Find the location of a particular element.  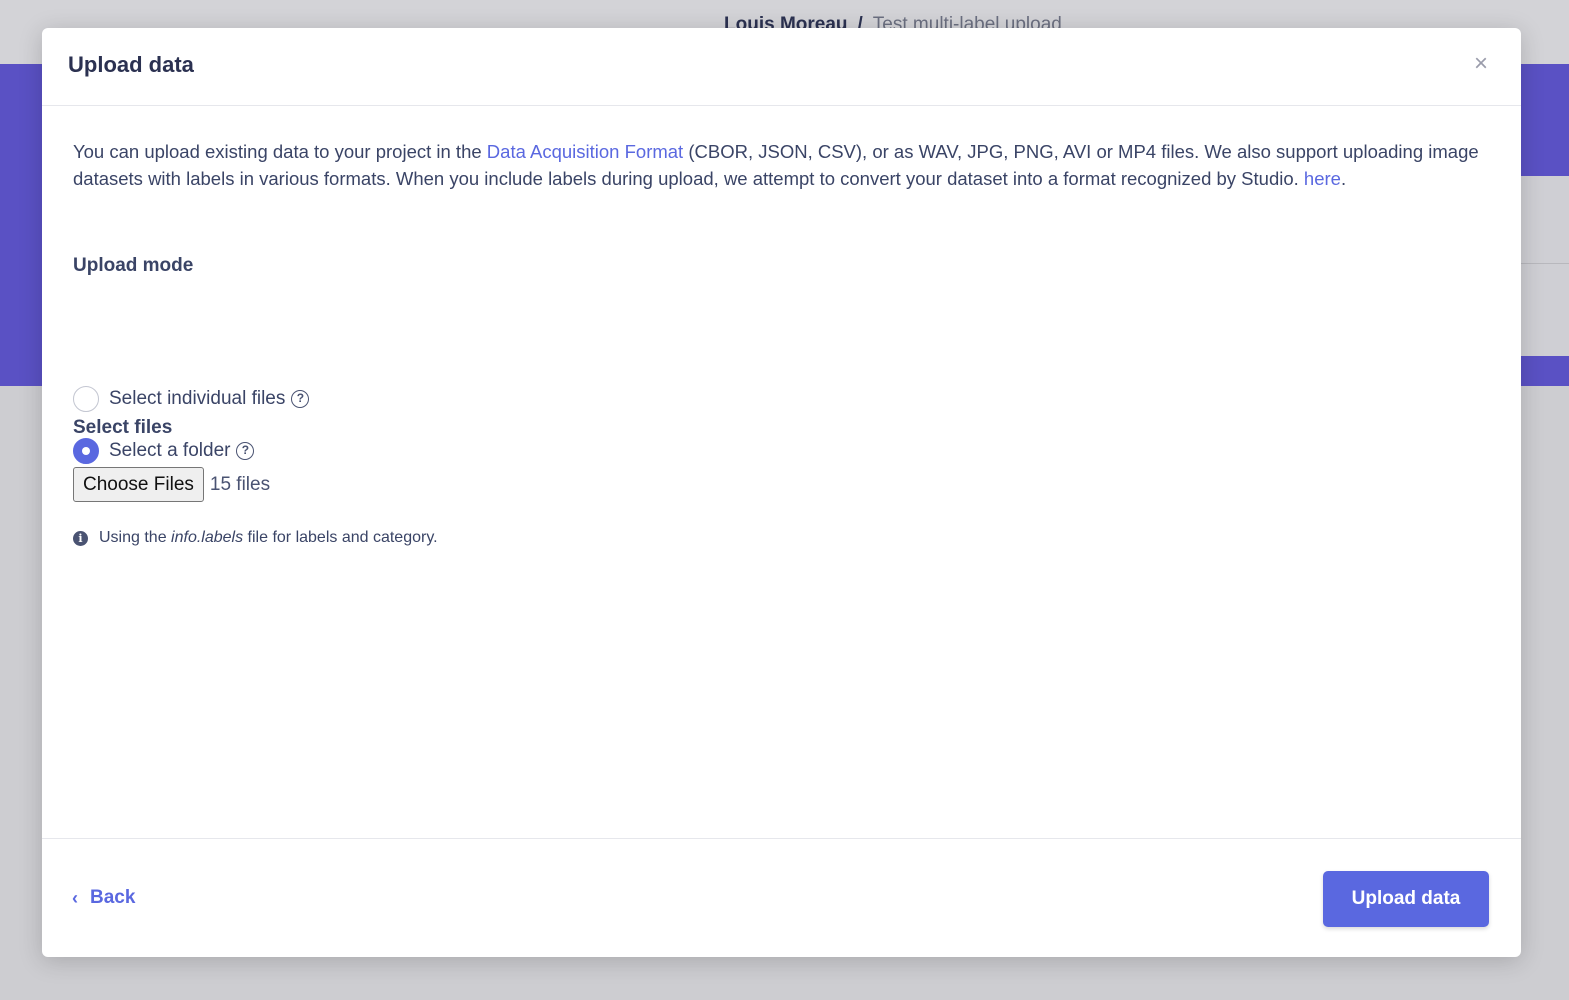

radio-button-folder is located at coordinates (86, 451).